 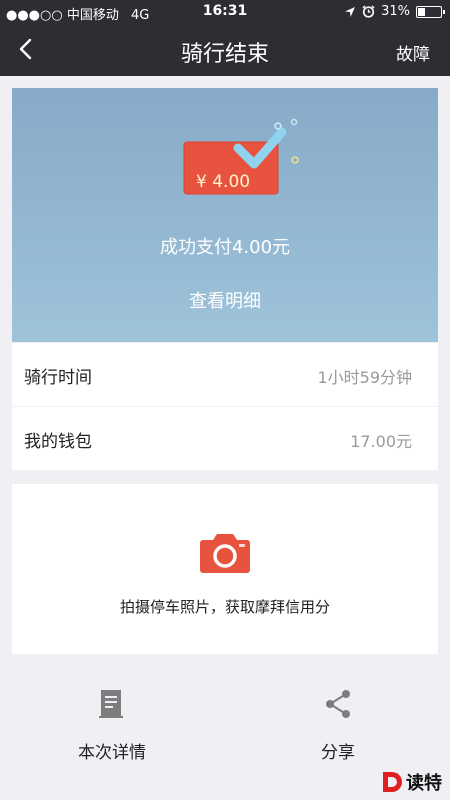 I want to click on wallet-label: 我的钱包, so click(x=58, y=442).